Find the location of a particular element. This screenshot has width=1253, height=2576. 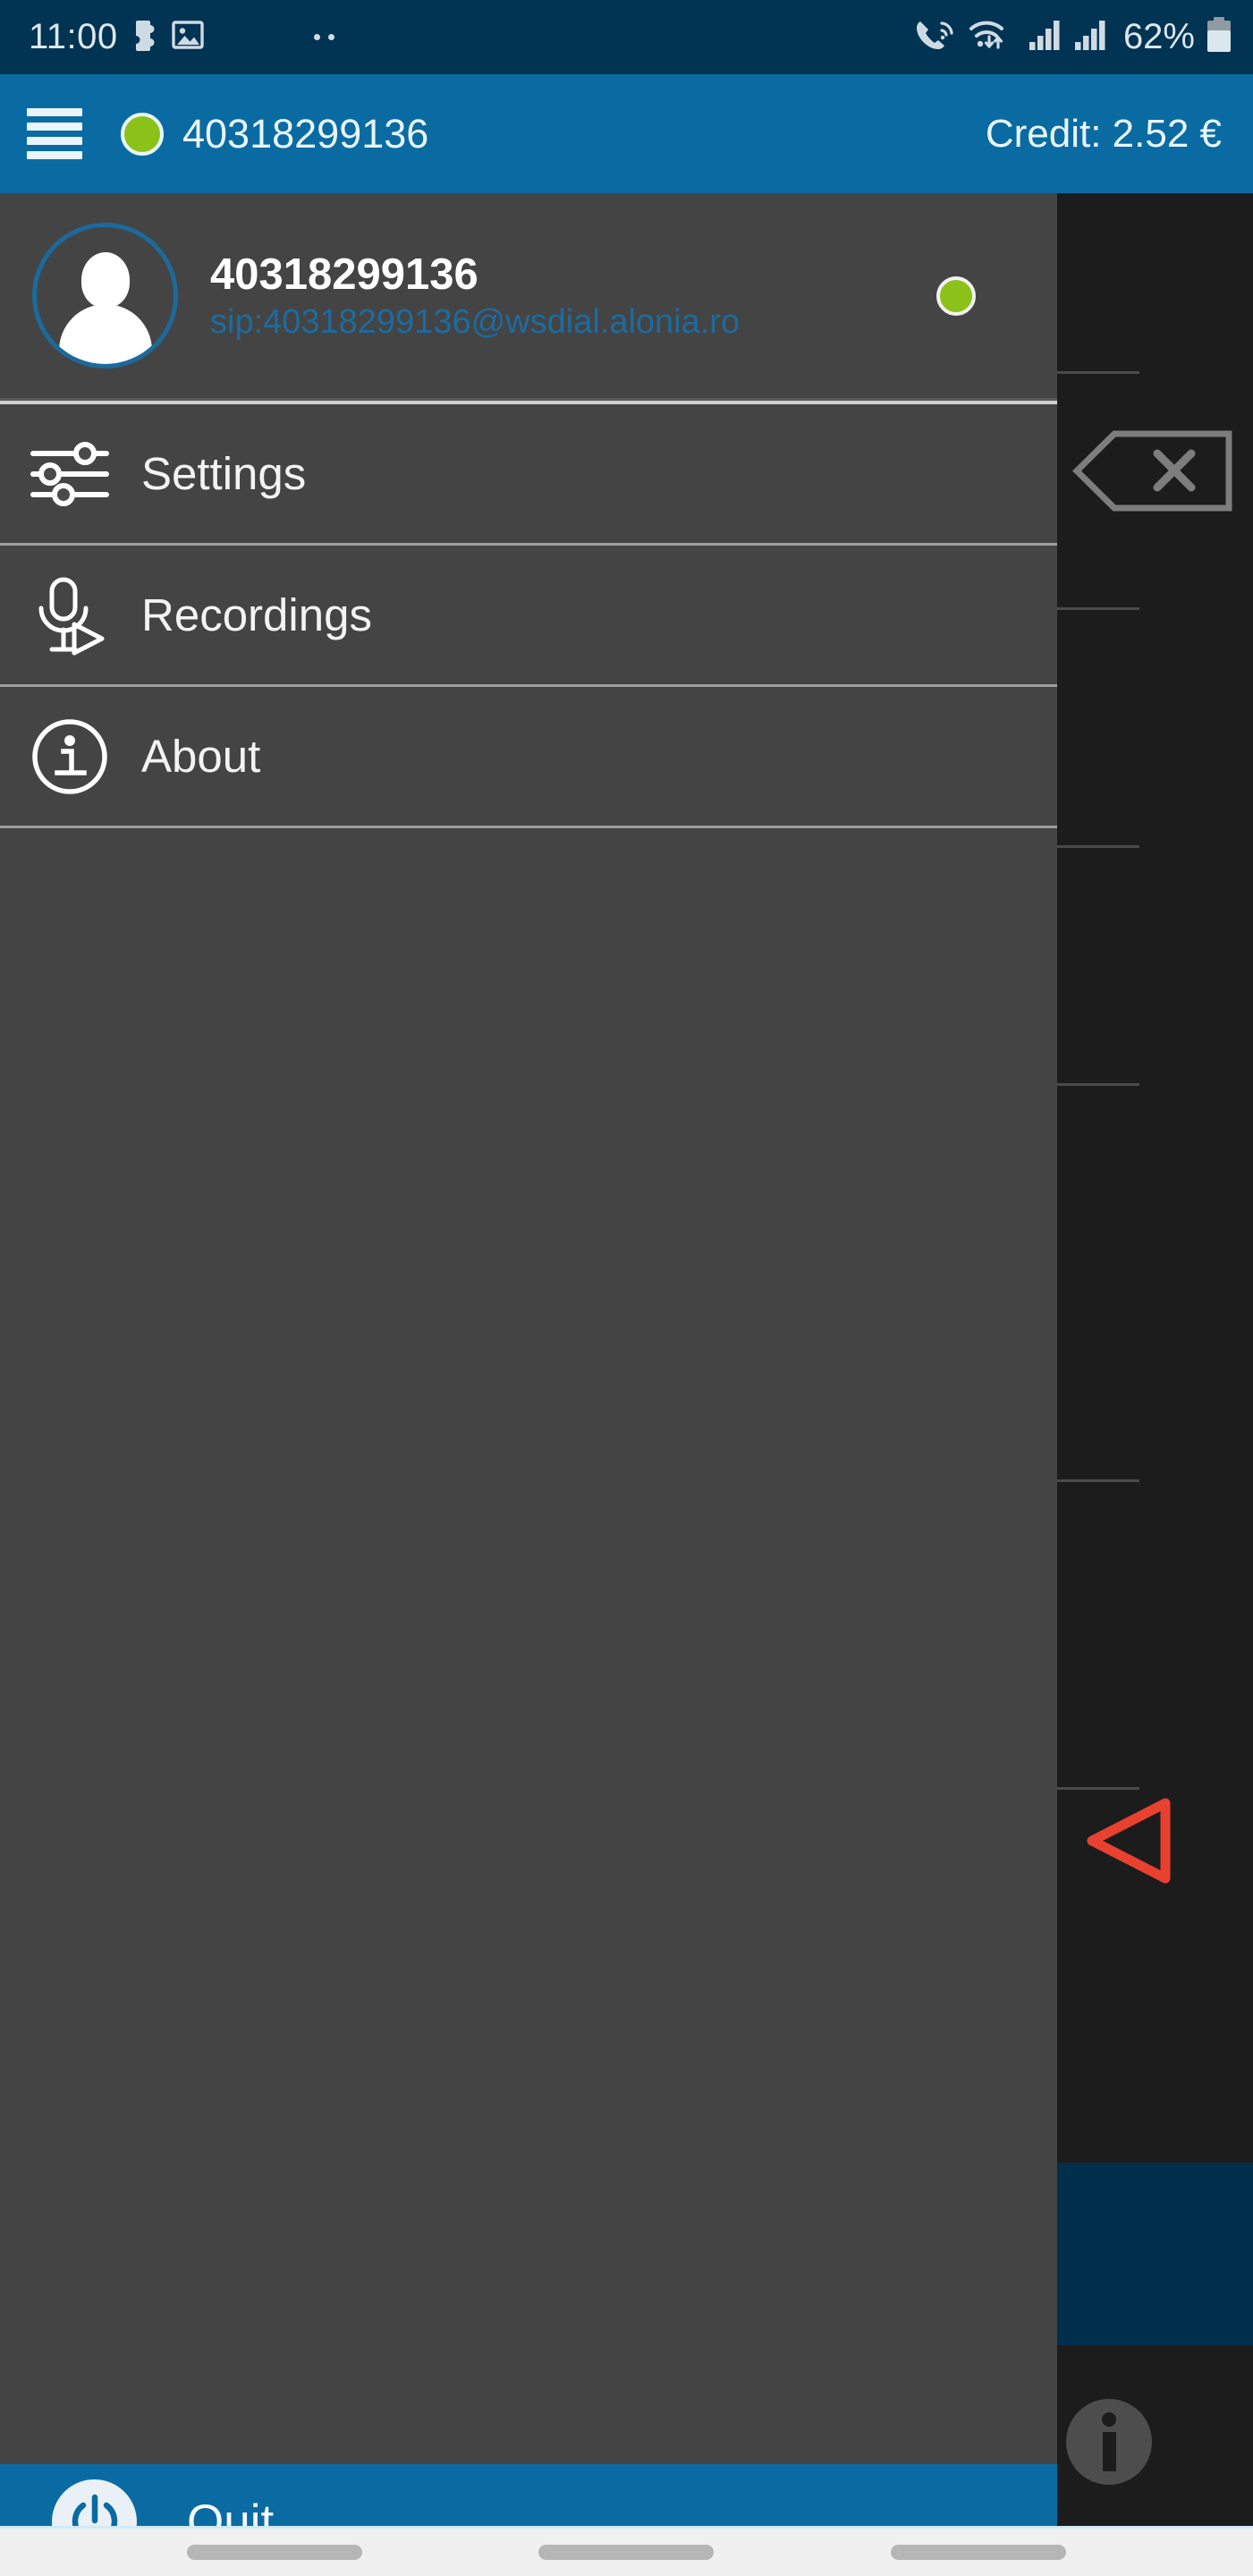

drawer-item-label: Settings is located at coordinates (224, 473).